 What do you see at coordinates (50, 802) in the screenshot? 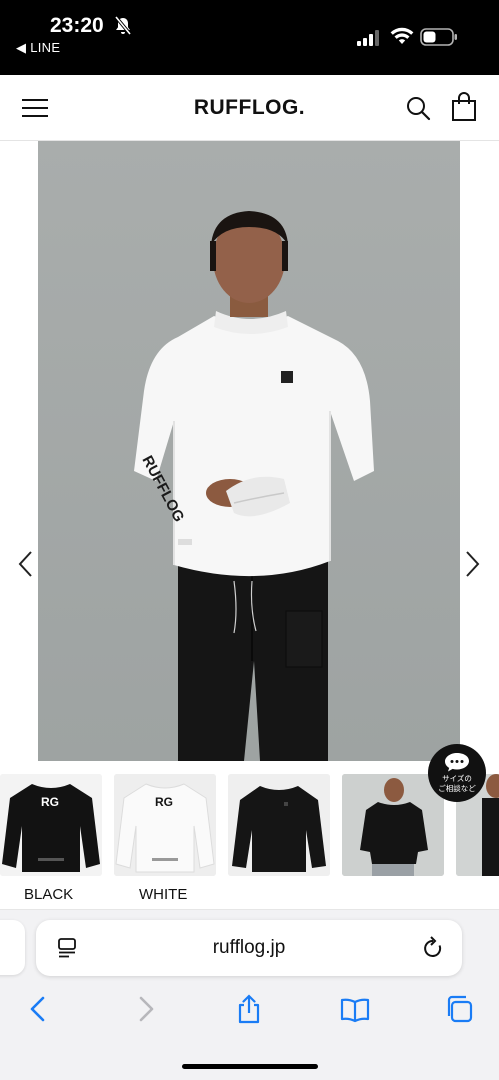
I see `black-print: RG` at bounding box center [50, 802].